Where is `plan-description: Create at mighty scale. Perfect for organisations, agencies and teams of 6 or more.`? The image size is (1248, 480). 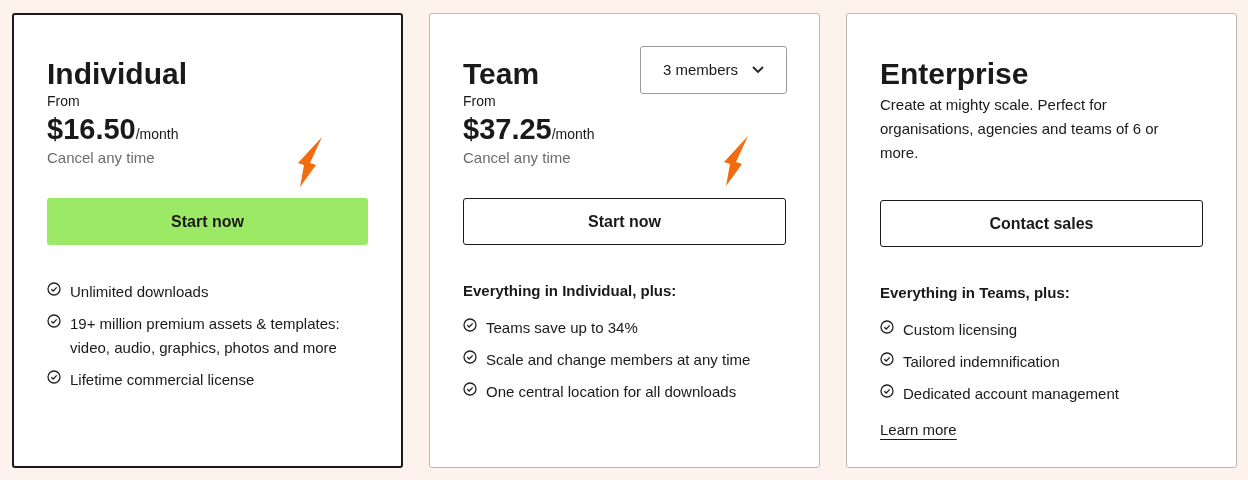
plan-description: Create at mighty scale. Perfect for organisations, agencies and teams of 6 or more. is located at coordinates (1020, 129).